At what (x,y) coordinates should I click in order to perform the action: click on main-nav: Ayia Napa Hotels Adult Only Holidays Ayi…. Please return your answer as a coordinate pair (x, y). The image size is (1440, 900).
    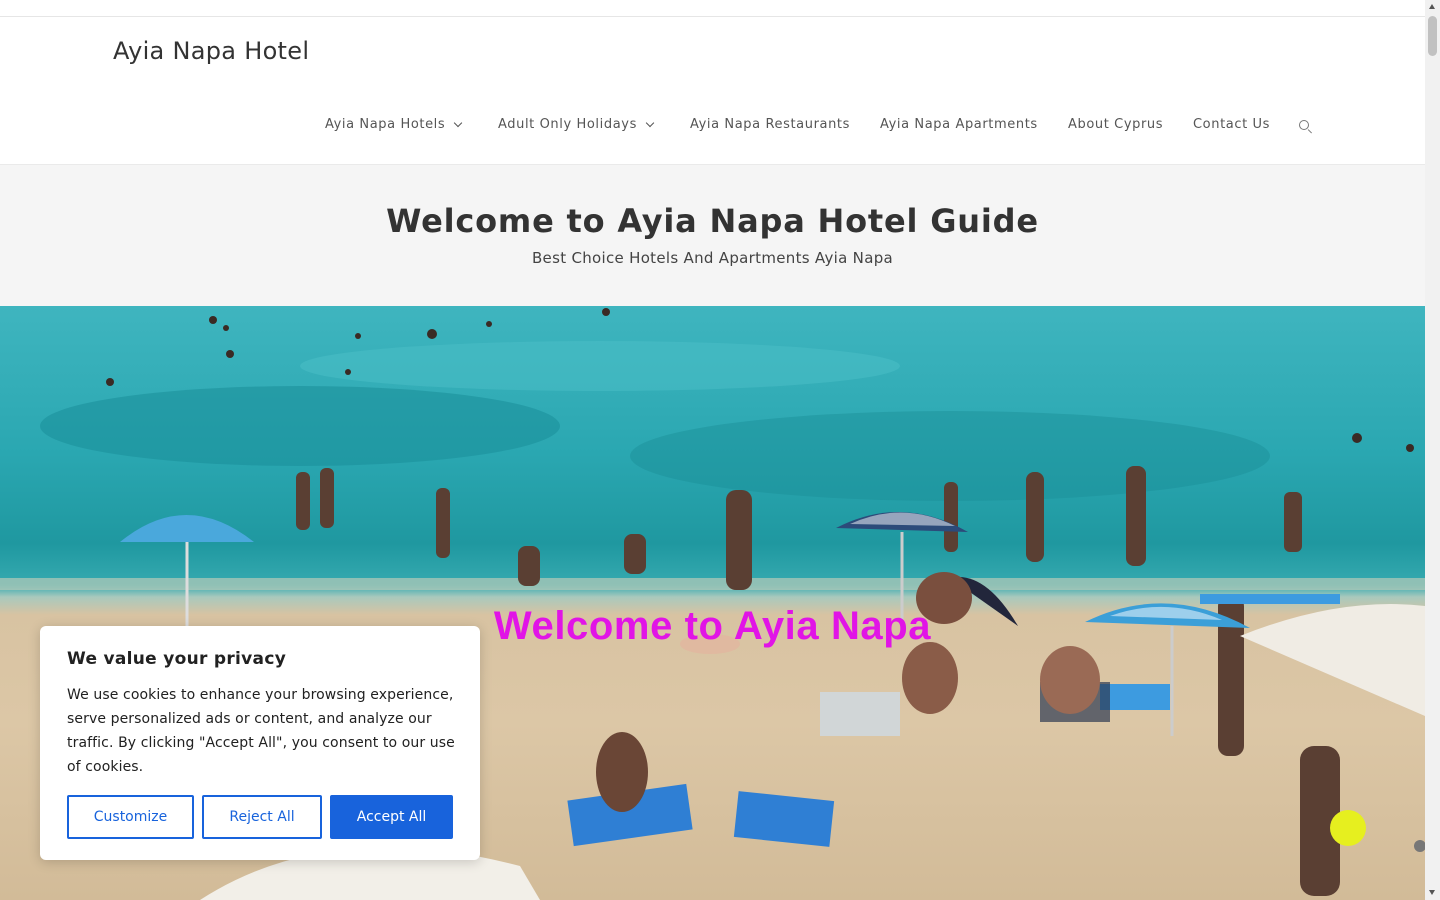
    Looking at the image, I should click on (712, 127).